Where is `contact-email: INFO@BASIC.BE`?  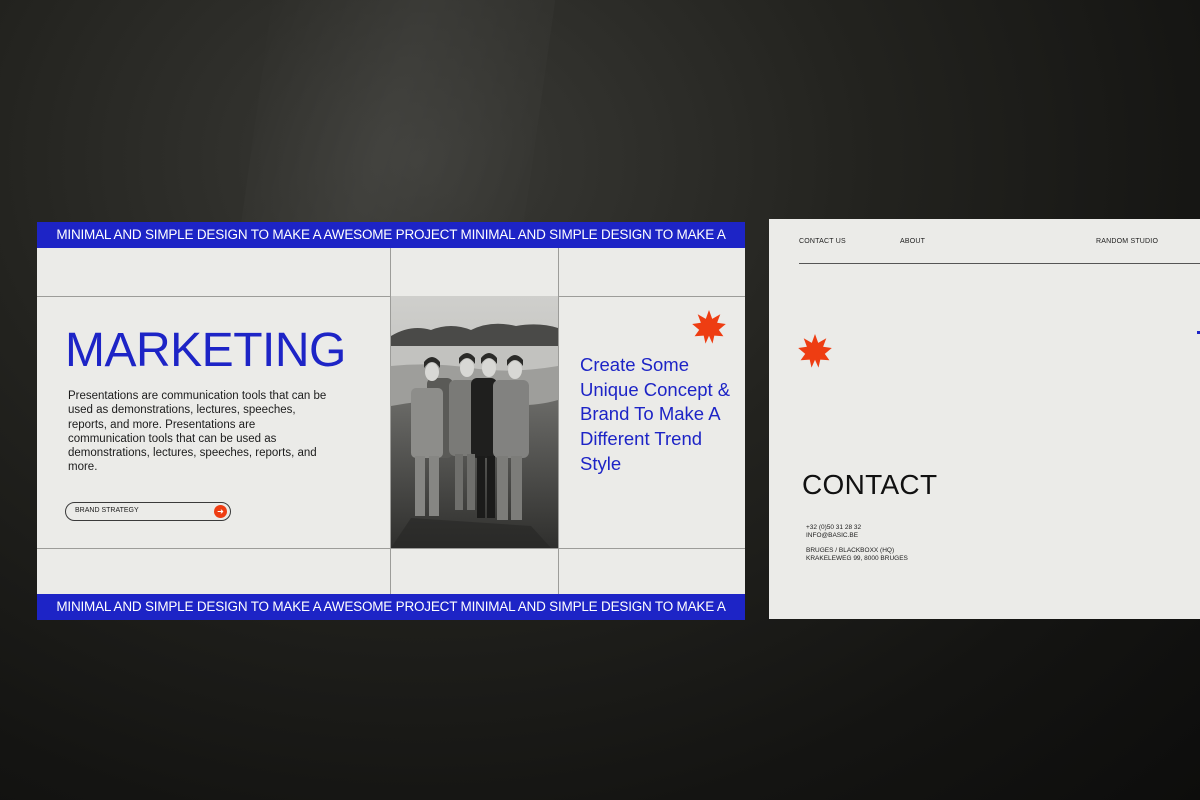 contact-email: INFO@BASIC.BE is located at coordinates (832, 536).